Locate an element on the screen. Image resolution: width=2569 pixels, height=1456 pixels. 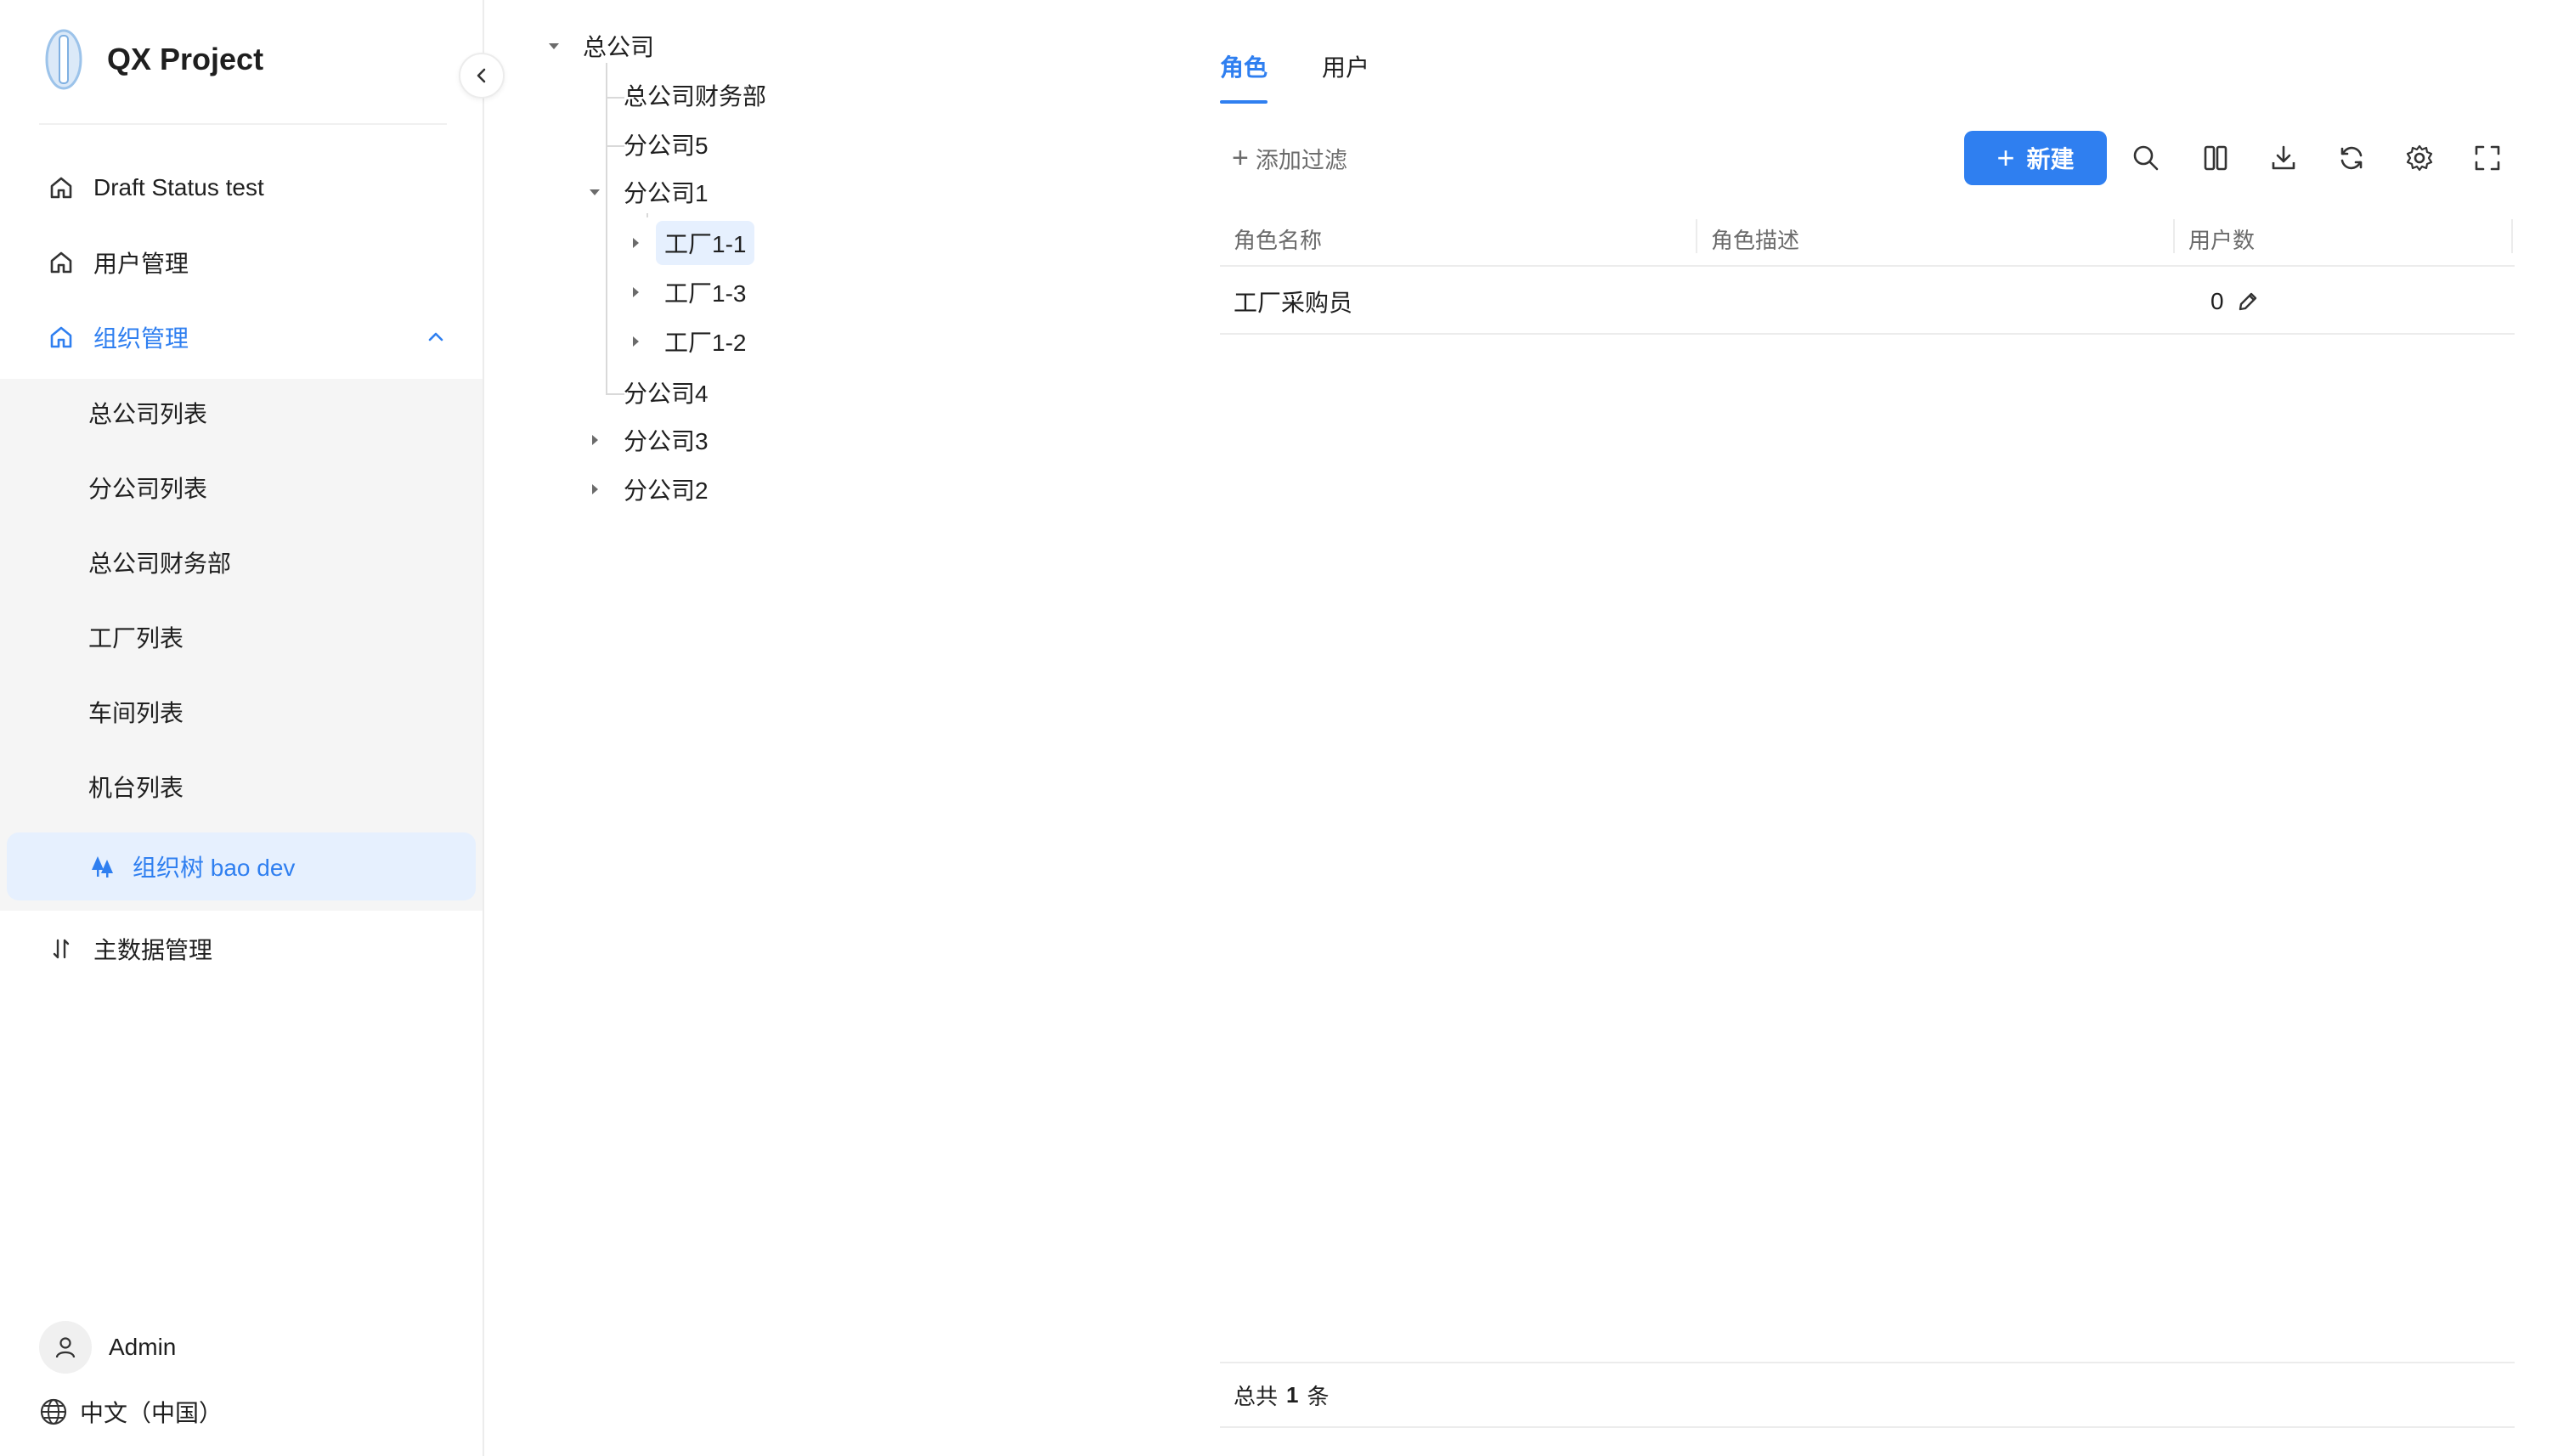
tree-node: 分公司1 is located at coordinates (651, 192).